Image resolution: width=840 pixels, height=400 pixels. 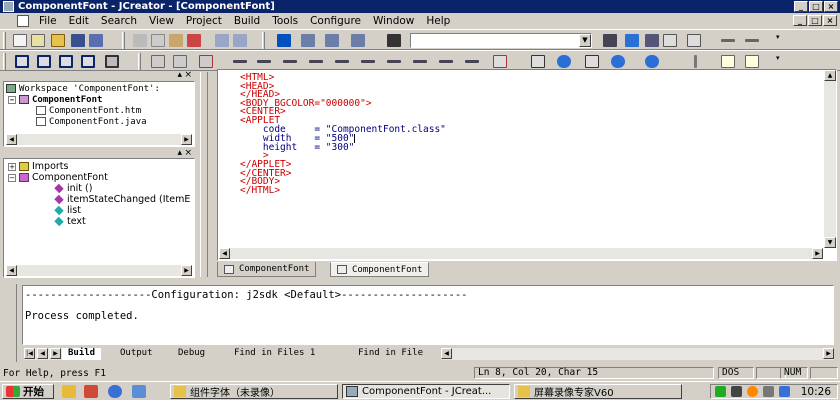 I want to click on member-item: init (), so click(x=73, y=188).